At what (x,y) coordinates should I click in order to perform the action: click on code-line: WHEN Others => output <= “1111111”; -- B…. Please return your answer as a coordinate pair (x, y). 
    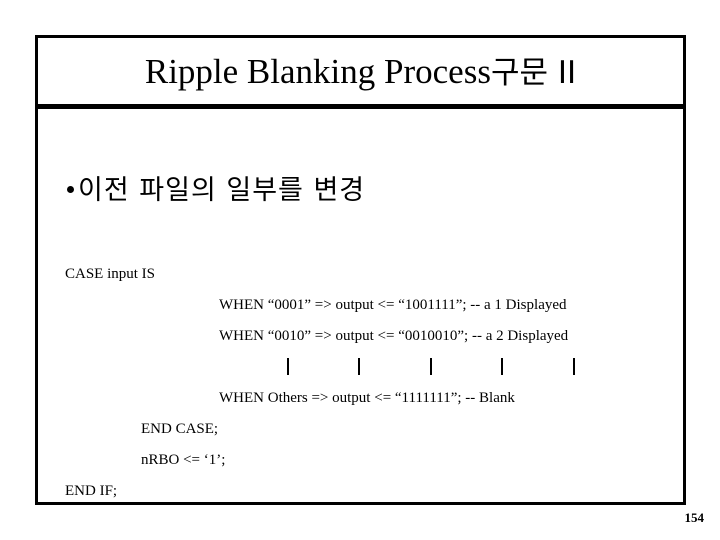
    Looking at the image, I should click on (367, 398).